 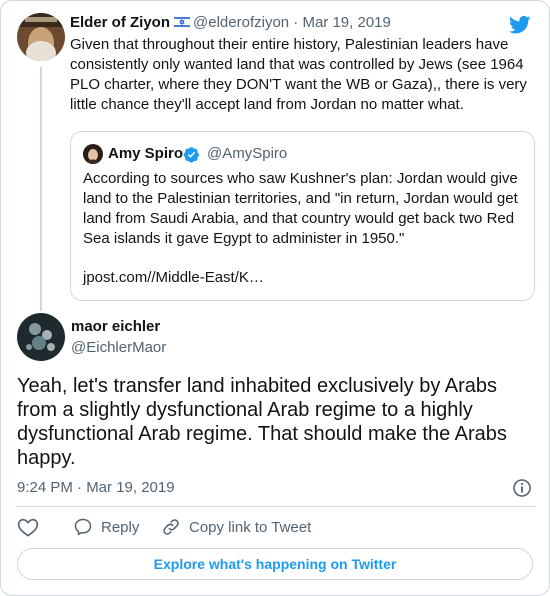 I want to click on tweet-actions: Reply Copy link to Tweet, so click(x=164, y=527).